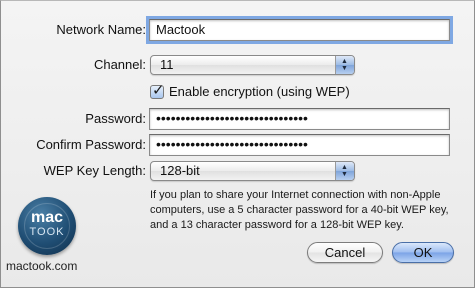 This screenshot has width=475, height=288. I want to click on mactook-logo: mac TOOK, so click(47, 226).